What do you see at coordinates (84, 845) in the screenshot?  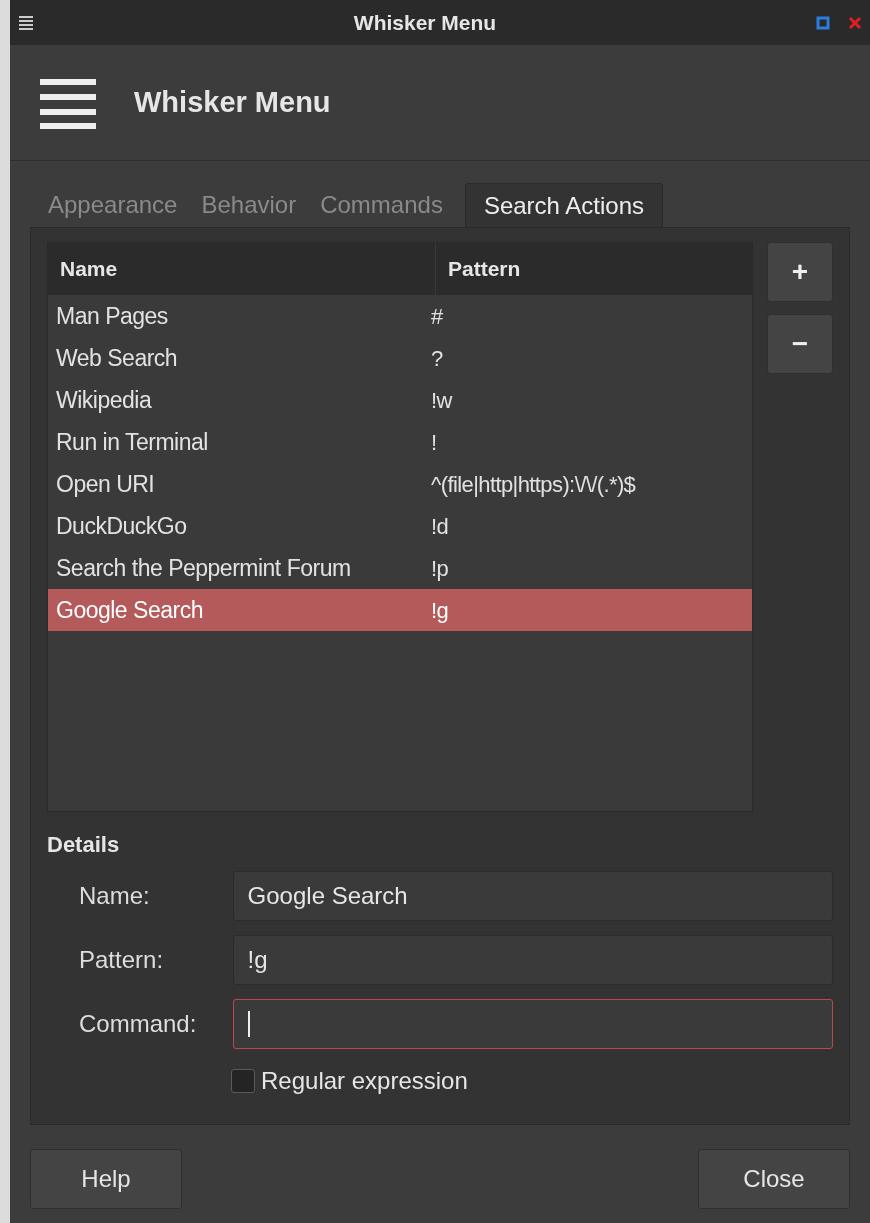 I see `section-title: Details` at bounding box center [84, 845].